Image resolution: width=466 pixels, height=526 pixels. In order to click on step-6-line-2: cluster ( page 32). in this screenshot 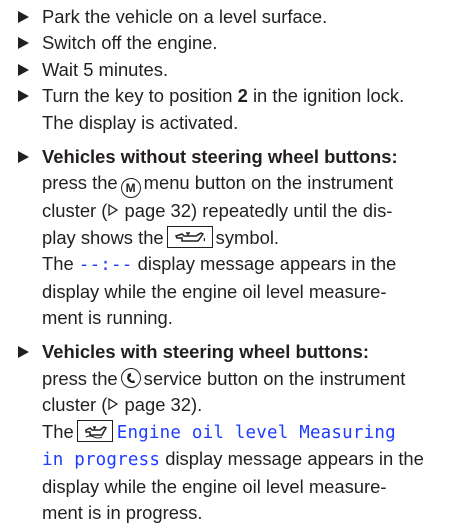, I will do `click(249, 405)`.